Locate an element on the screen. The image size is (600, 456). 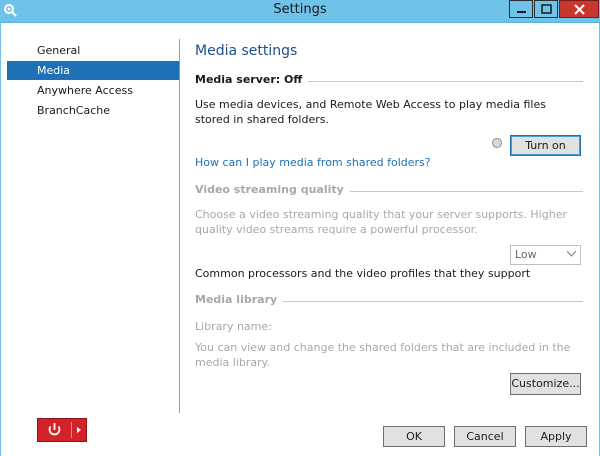
media-library-label: Media library is located at coordinates (239, 299).